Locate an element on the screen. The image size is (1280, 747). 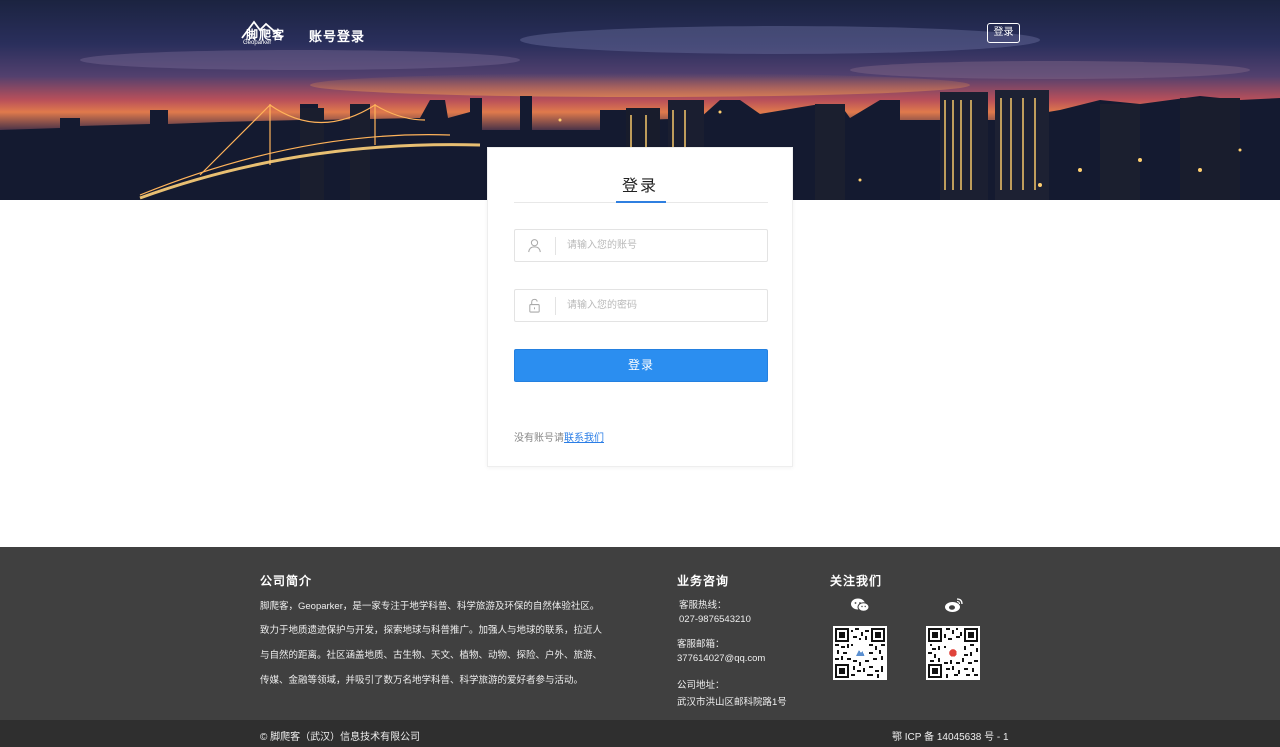
about-line: 传媒、金融等领域，并吸引了数万名地学科普、科学旅游的爱好者参与活动。 is located at coordinates (422, 680).